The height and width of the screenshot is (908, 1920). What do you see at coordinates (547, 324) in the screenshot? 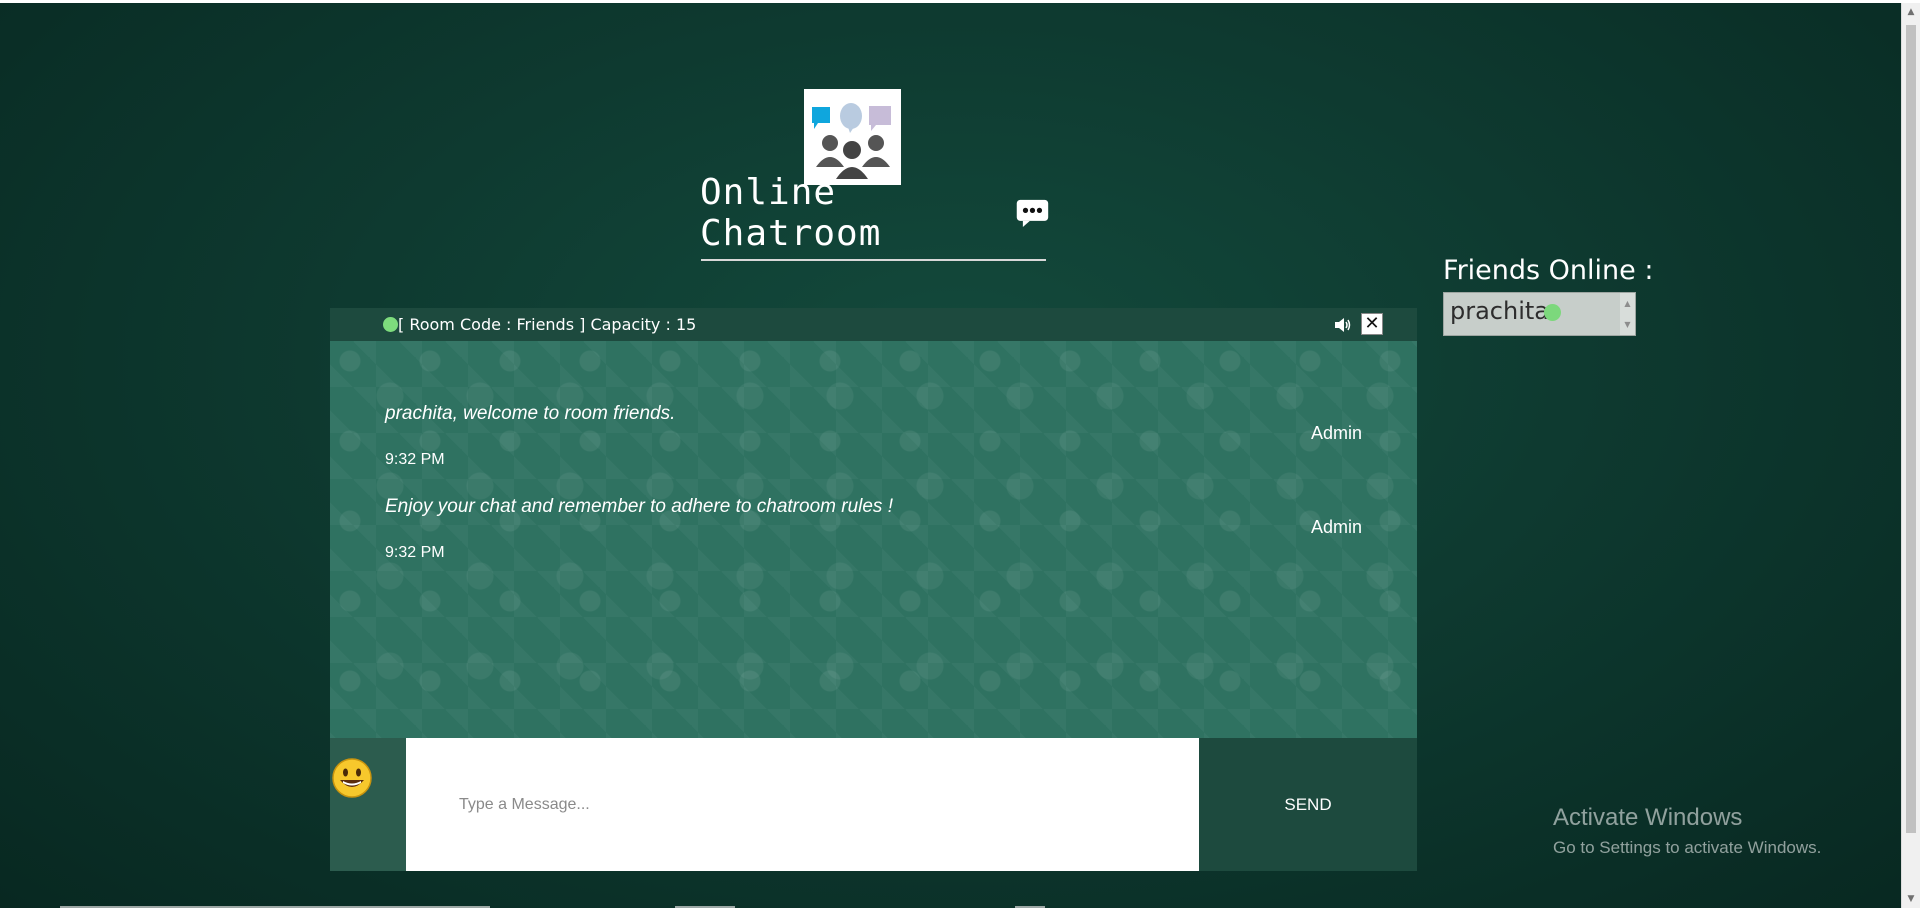
I see `room-info: [ Room Code : Friends ] Capacity : 15` at bounding box center [547, 324].